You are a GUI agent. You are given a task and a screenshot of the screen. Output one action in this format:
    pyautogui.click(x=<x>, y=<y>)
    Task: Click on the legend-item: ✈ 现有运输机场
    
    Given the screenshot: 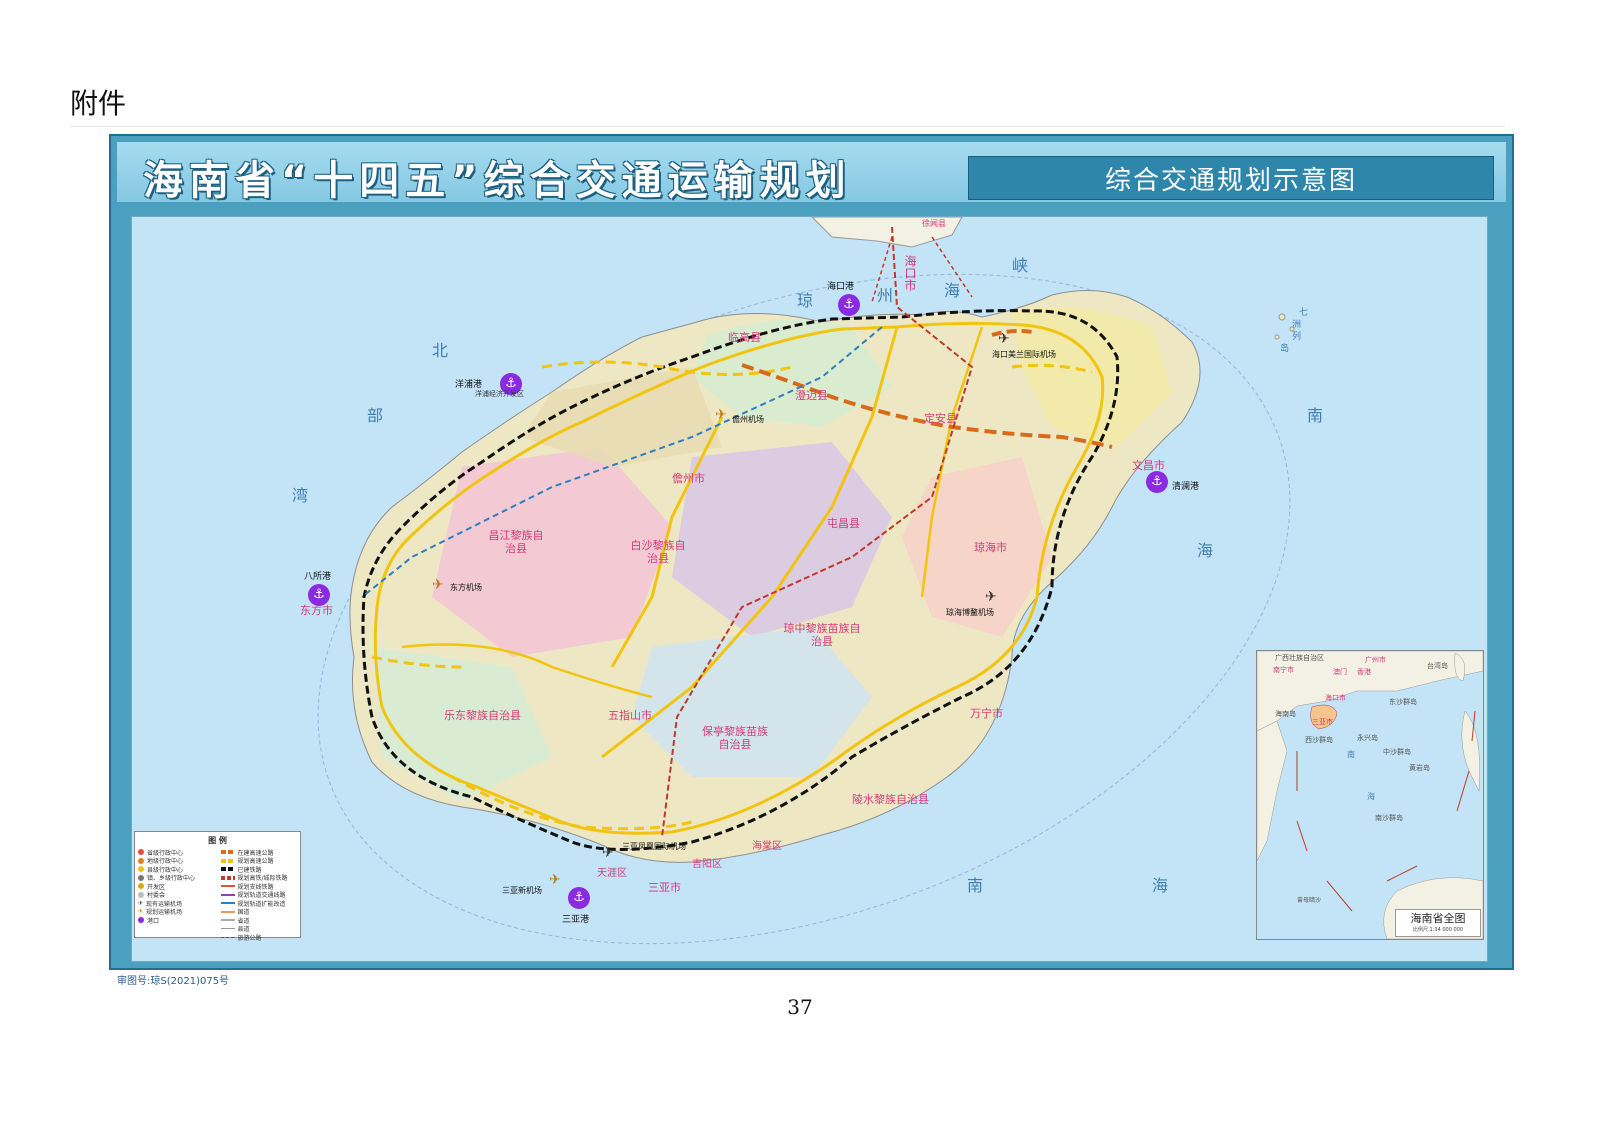 What is the action you would take?
    pyautogui.click(x=160, y=903)
    